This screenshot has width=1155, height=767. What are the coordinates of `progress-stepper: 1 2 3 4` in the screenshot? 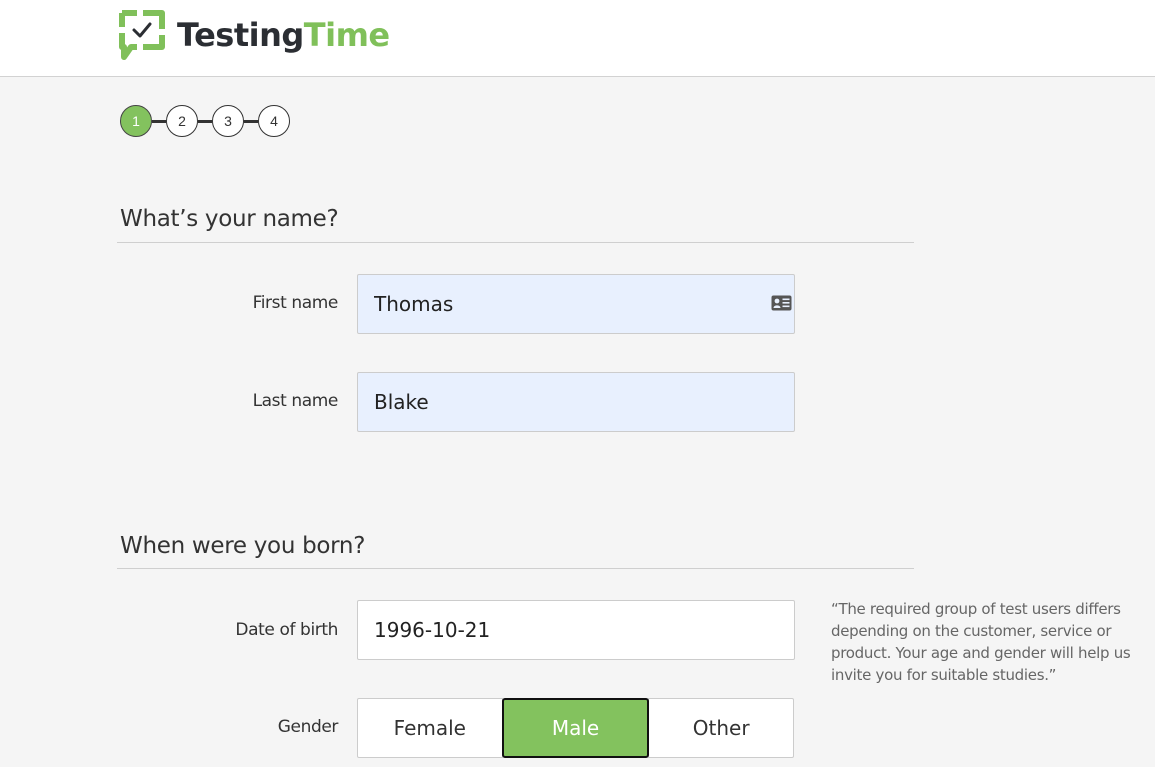 It's located at (205, 121).